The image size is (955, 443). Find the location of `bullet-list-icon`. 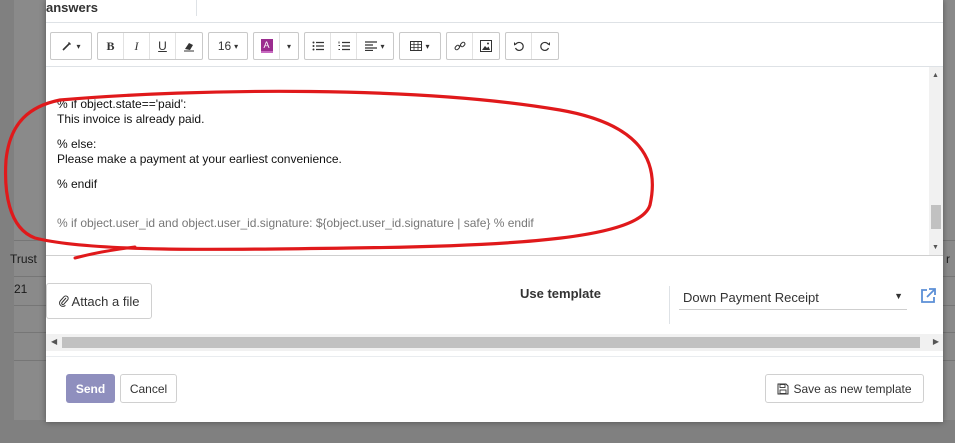

bullet-list-icon is located at coordinates (318, 46).